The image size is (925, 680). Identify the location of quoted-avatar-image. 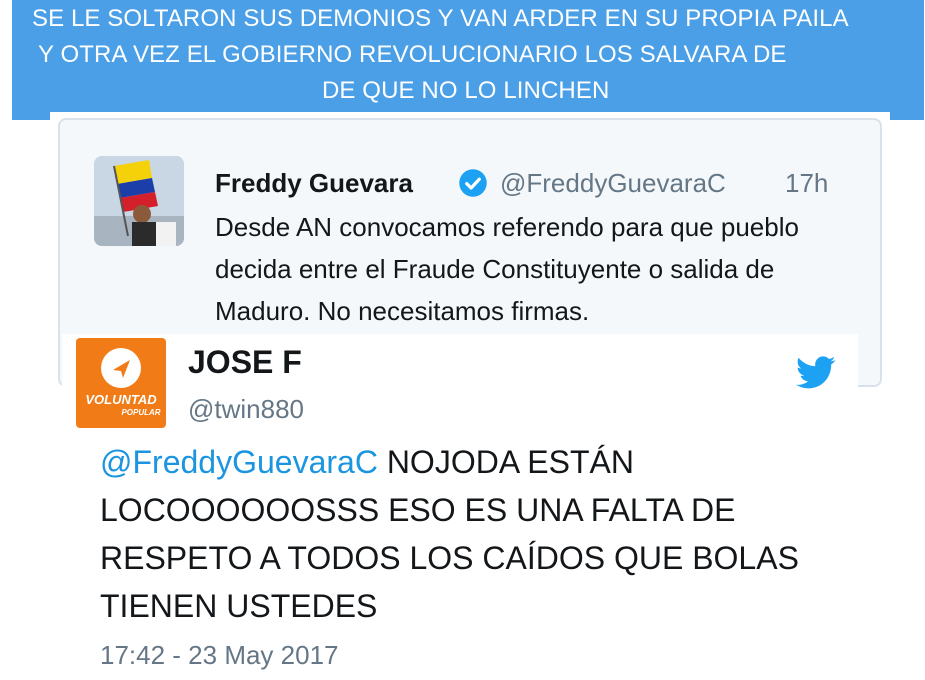
(139, 201).